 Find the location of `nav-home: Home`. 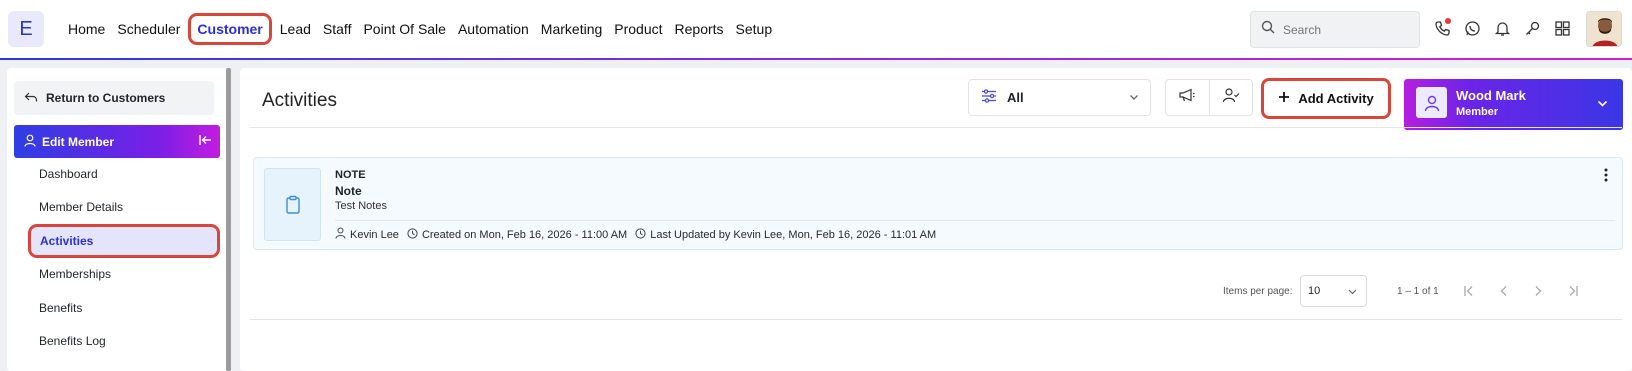

nav-home: Home is located at coordinates (86, 29).